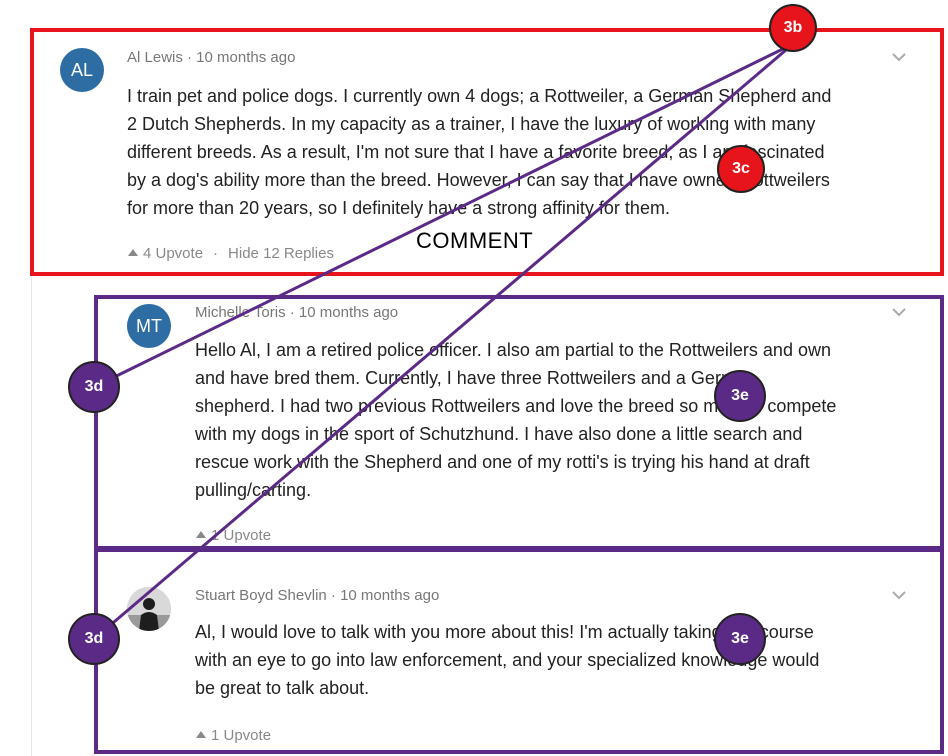 Image resolution: width=948 pixels, height=756 pixels. What do you see at coordinates (475, 240) in the screenshot?
I see `comment-annotation-label: COMMENT` at bounding box center [475, 240].